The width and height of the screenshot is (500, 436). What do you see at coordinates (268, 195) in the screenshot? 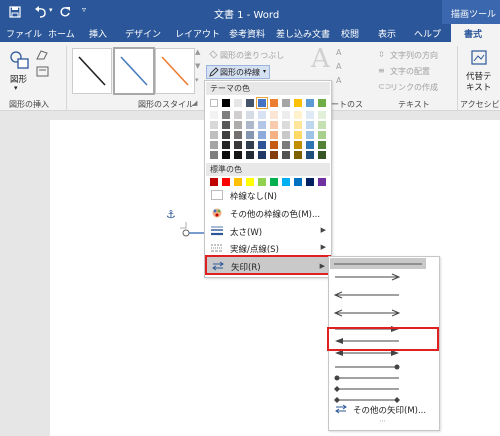
I see `no-outline-item: 枠線なし(N)` at bounding box center [268, 195].